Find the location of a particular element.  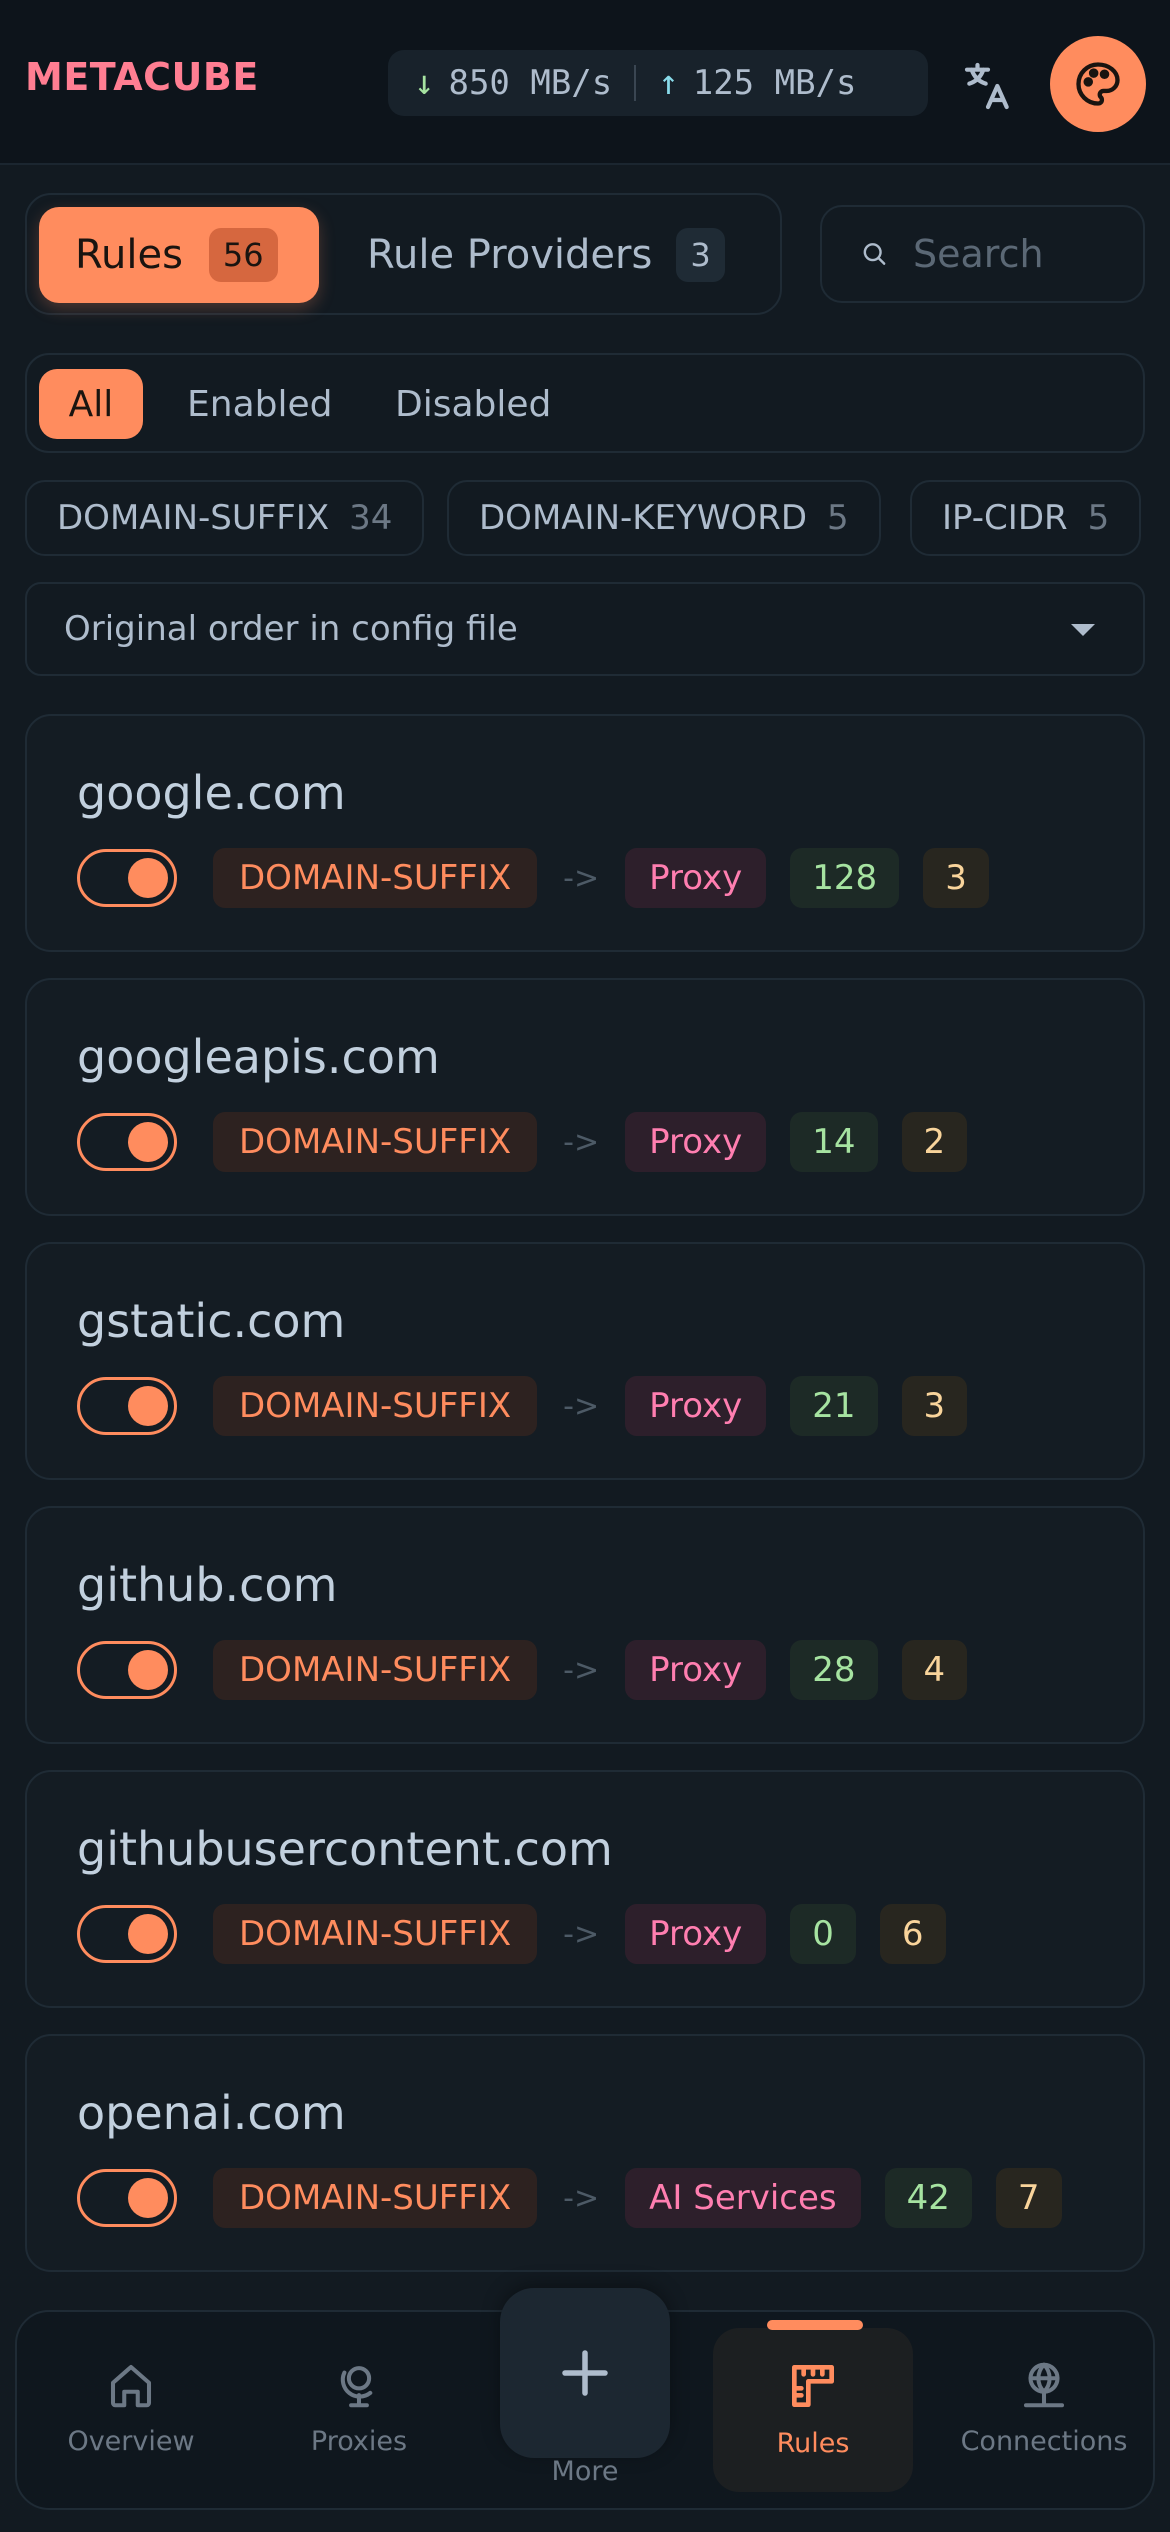

arrow-up-icon: ↑ is located at coordinates (668, 83).